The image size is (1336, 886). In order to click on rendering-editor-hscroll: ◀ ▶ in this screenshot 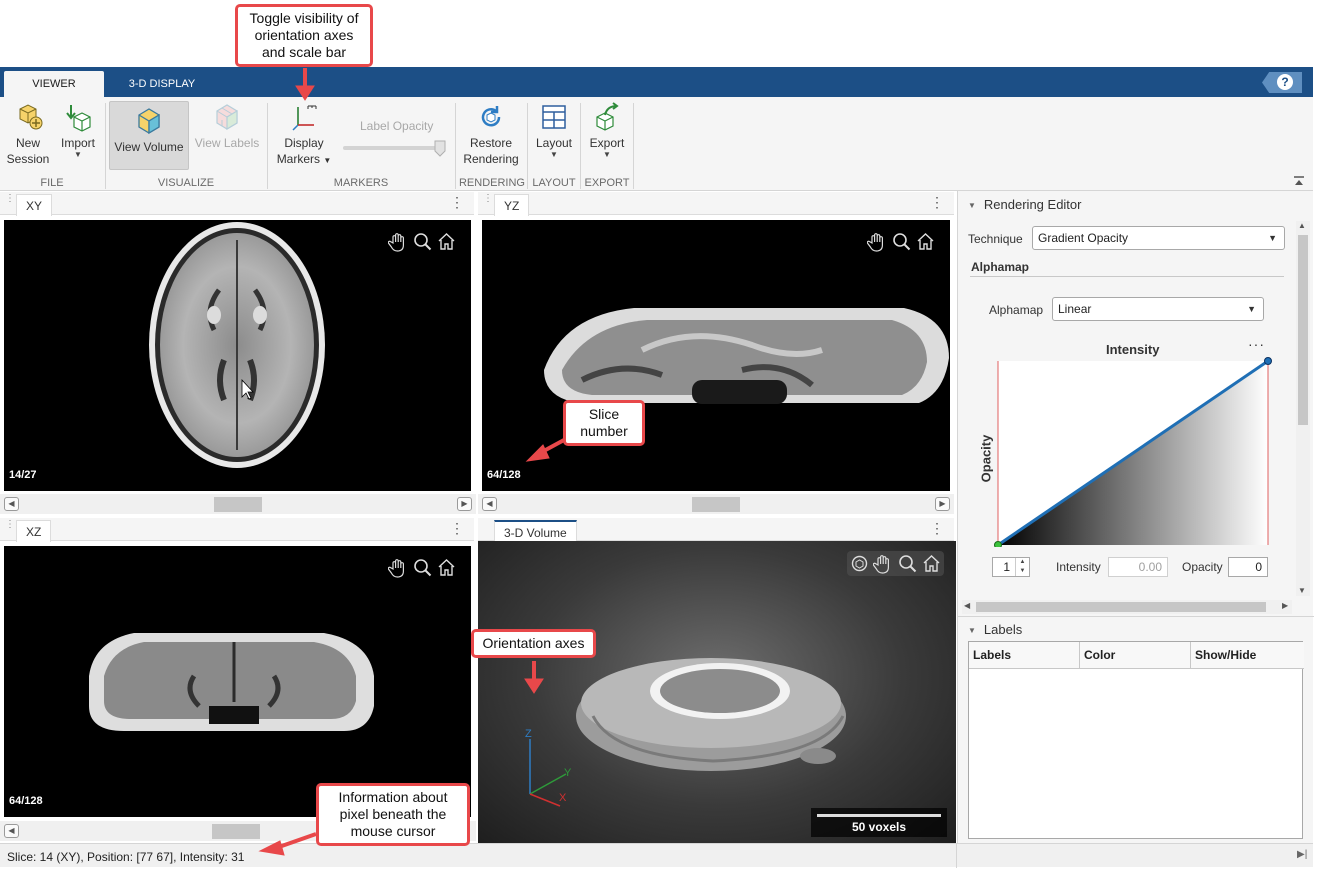, I will do `click(1127, 607)`.